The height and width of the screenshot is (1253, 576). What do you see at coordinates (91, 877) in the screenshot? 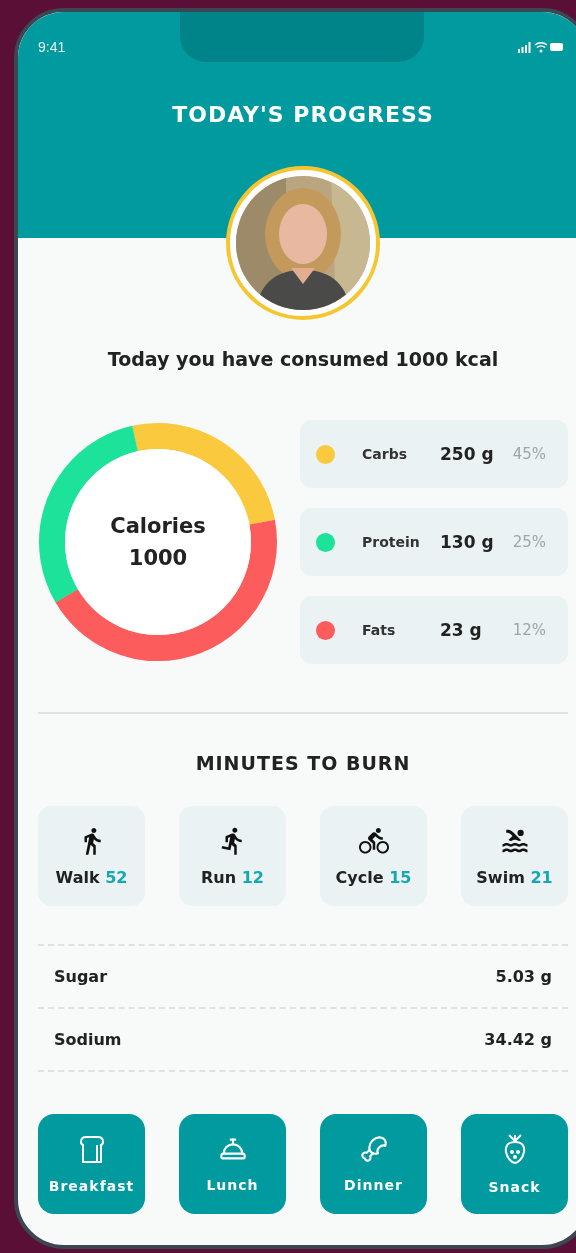
I see `activity-label: Walk 52` at bounding box center [91, 877].